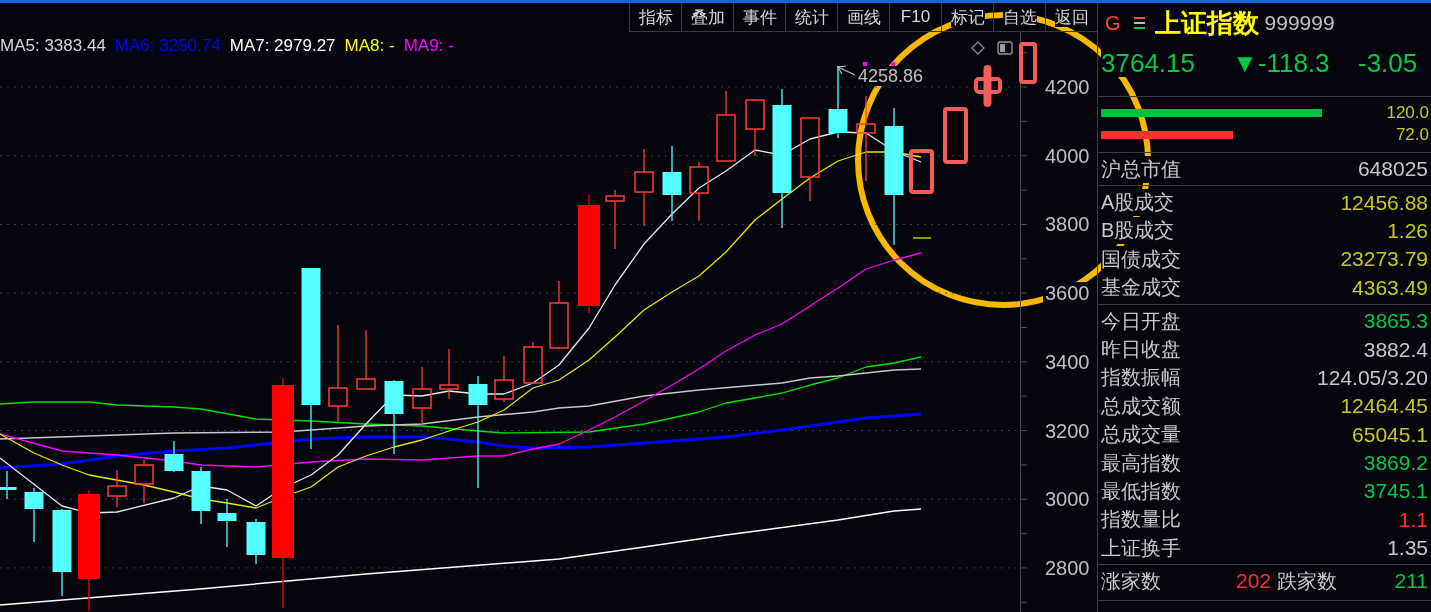 The image size is (1431, 612). What do you see at coordinates (1067, 293) in the screenshot?
I see `axis-label: 3600` at bounding box center [1067, 293].